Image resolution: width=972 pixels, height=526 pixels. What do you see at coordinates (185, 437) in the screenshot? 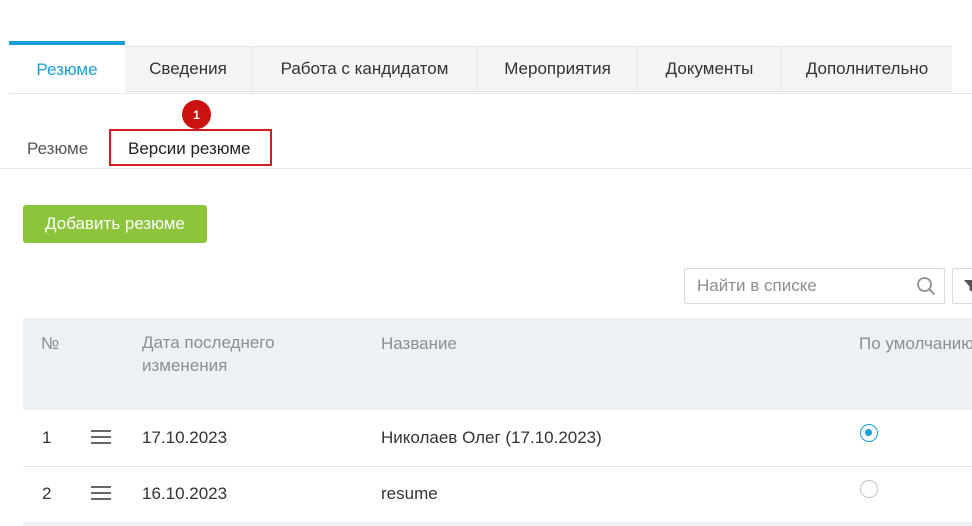
I see `row-date: 17.10.2023` at bounding box center [185, 437].